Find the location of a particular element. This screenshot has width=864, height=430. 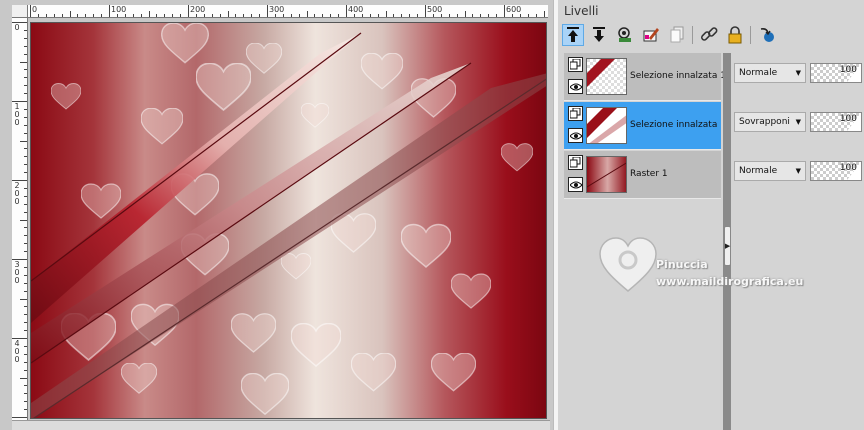

brush-layer-button is located at coordinates (651, 35).